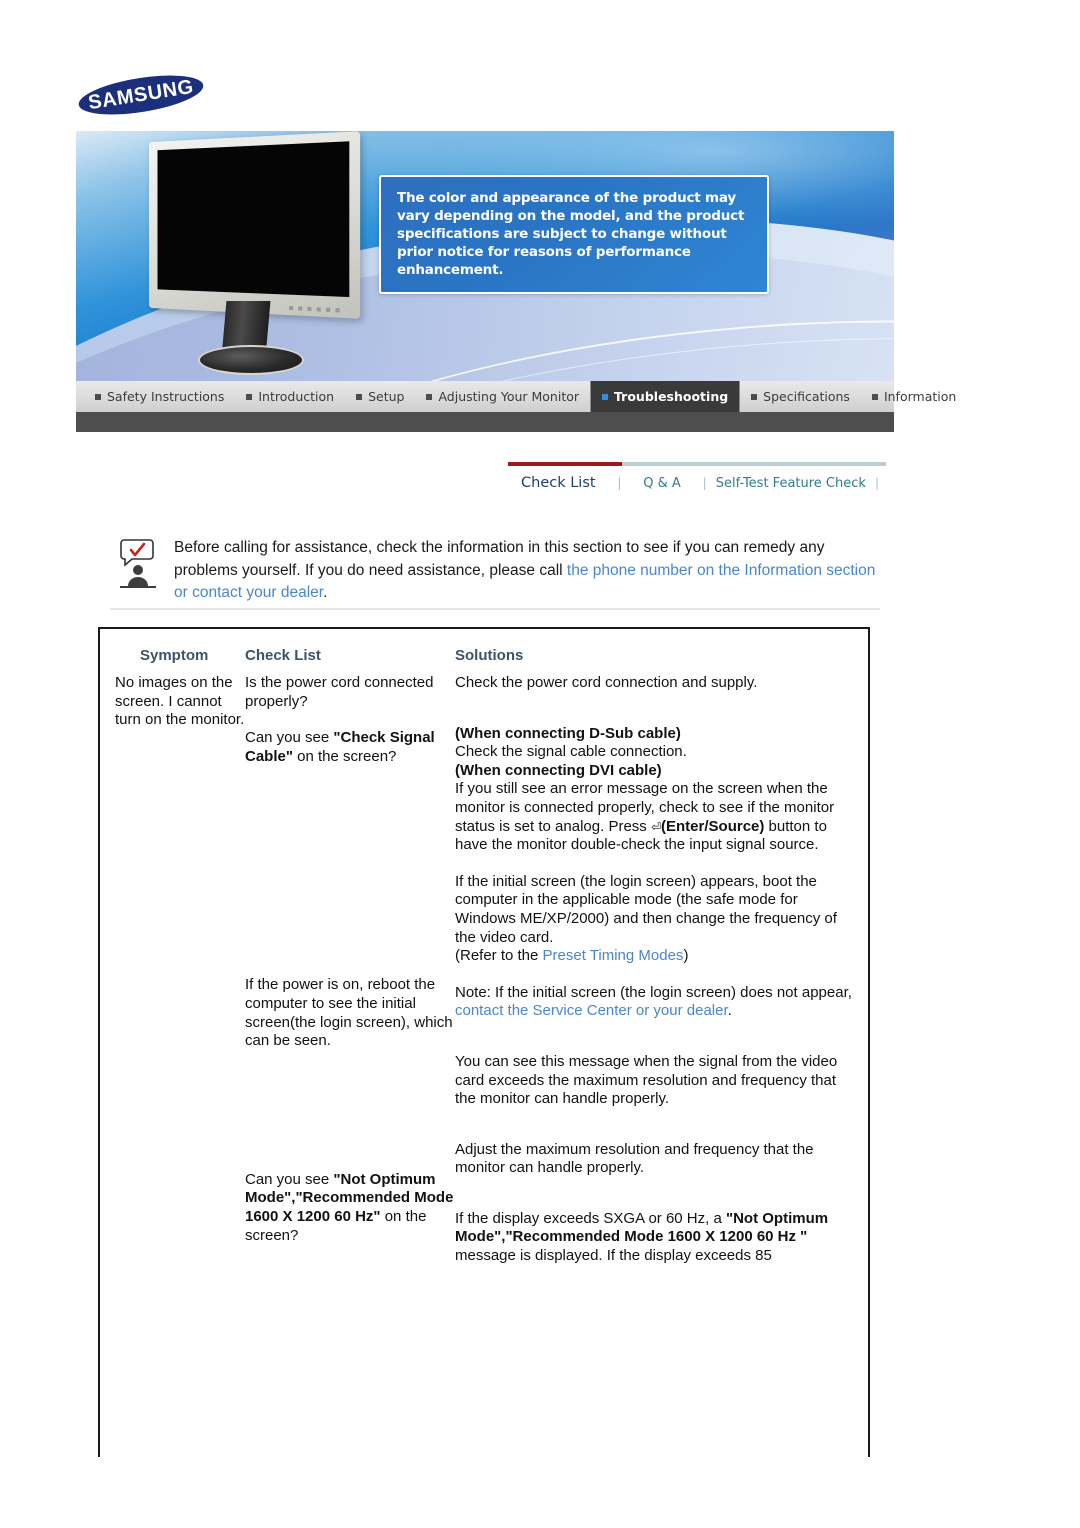 This screenshot has height=1528, width=1080. Describe the element at coordinates (251, 360) in the screenshot. I see `monitor-stand-base` at that location.